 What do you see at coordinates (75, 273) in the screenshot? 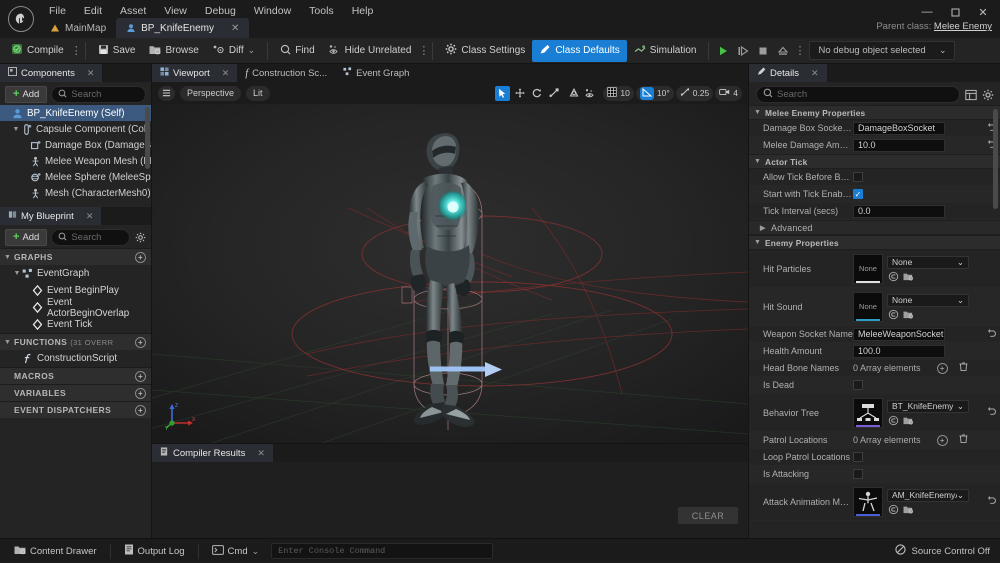
I see `blueprint-tree-item: ▼ EventGraph` at bounding box center [75, 273].